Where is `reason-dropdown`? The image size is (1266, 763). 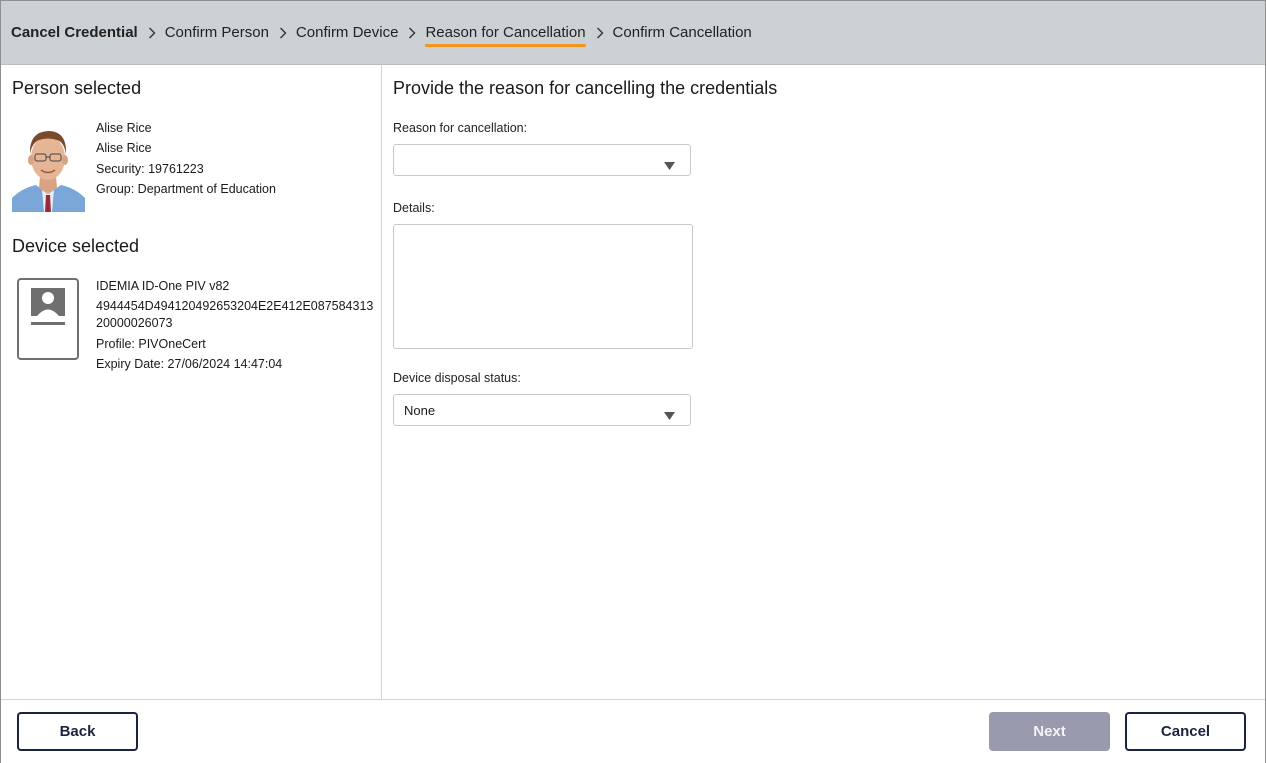
reason-dropdown is located at coordinates (542, 160).